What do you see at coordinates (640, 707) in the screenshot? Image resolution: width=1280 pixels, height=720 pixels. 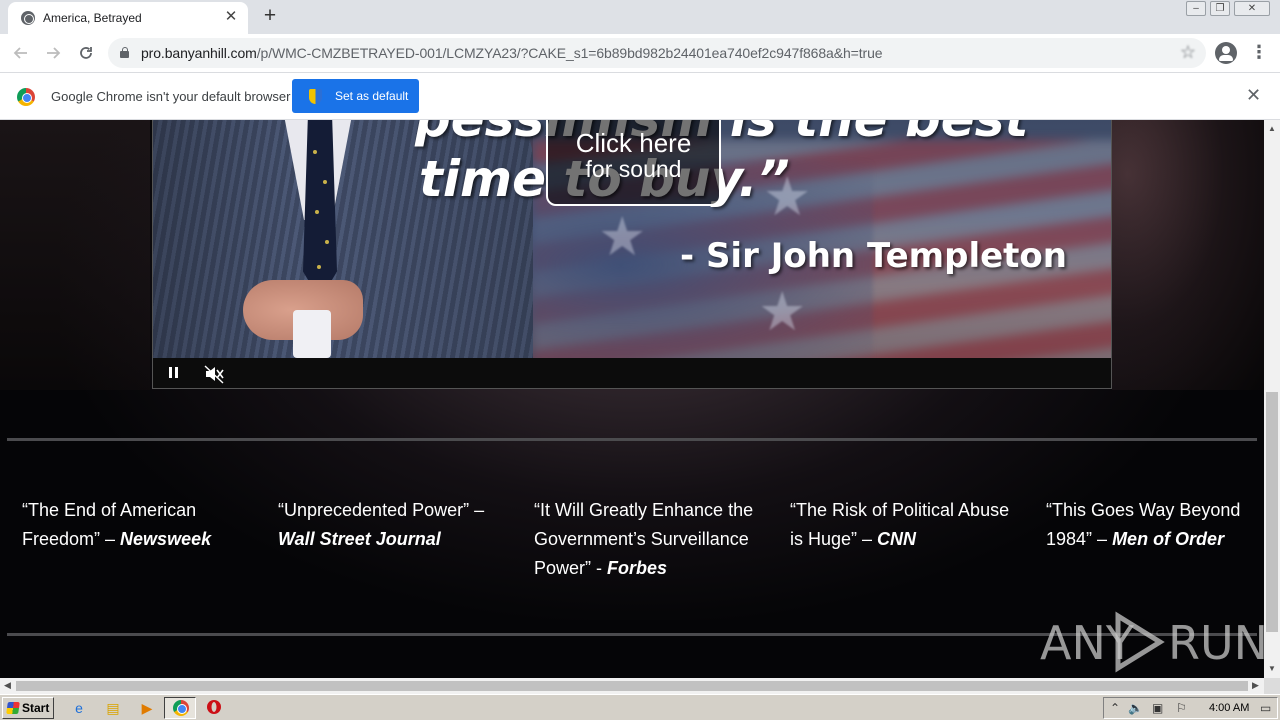 I see `windows-taskbar: Start e ▤ ▶ ⌃ 🔈 ▣ ⚐ 4:00 AM ▭` at bounding box center [640, 707].